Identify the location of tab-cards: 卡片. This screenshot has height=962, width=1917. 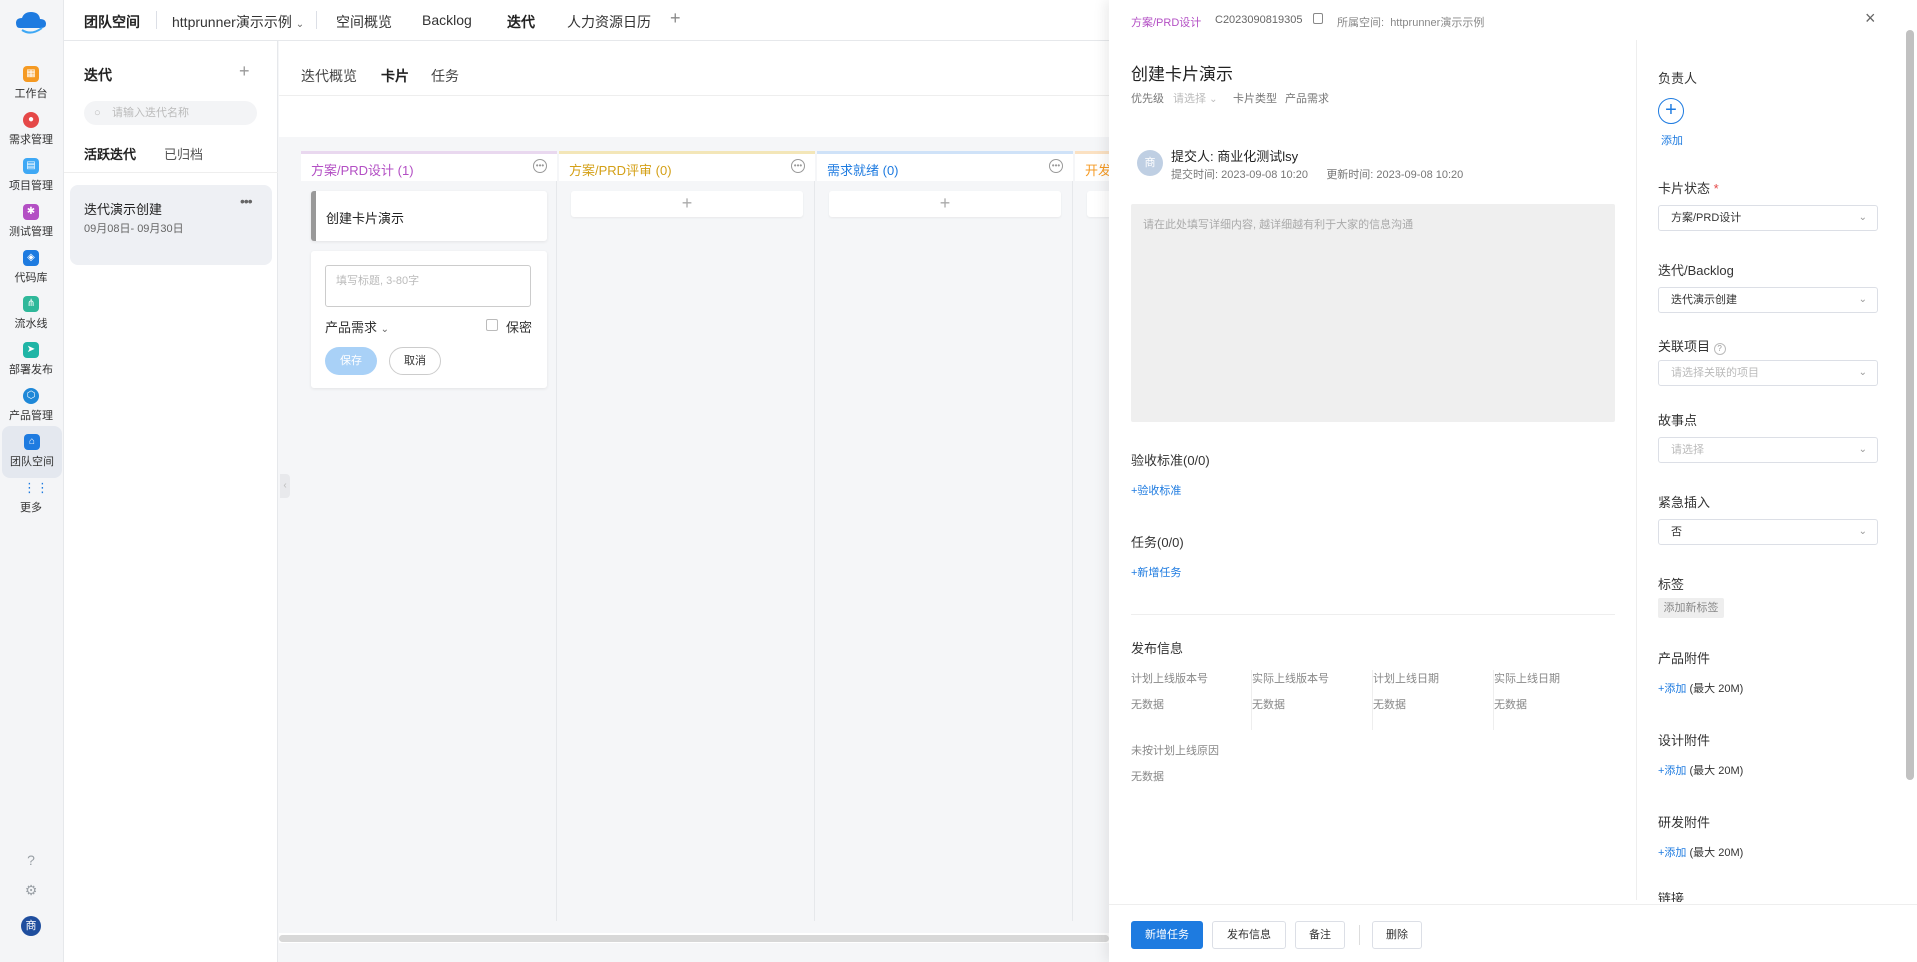
(395, 76).